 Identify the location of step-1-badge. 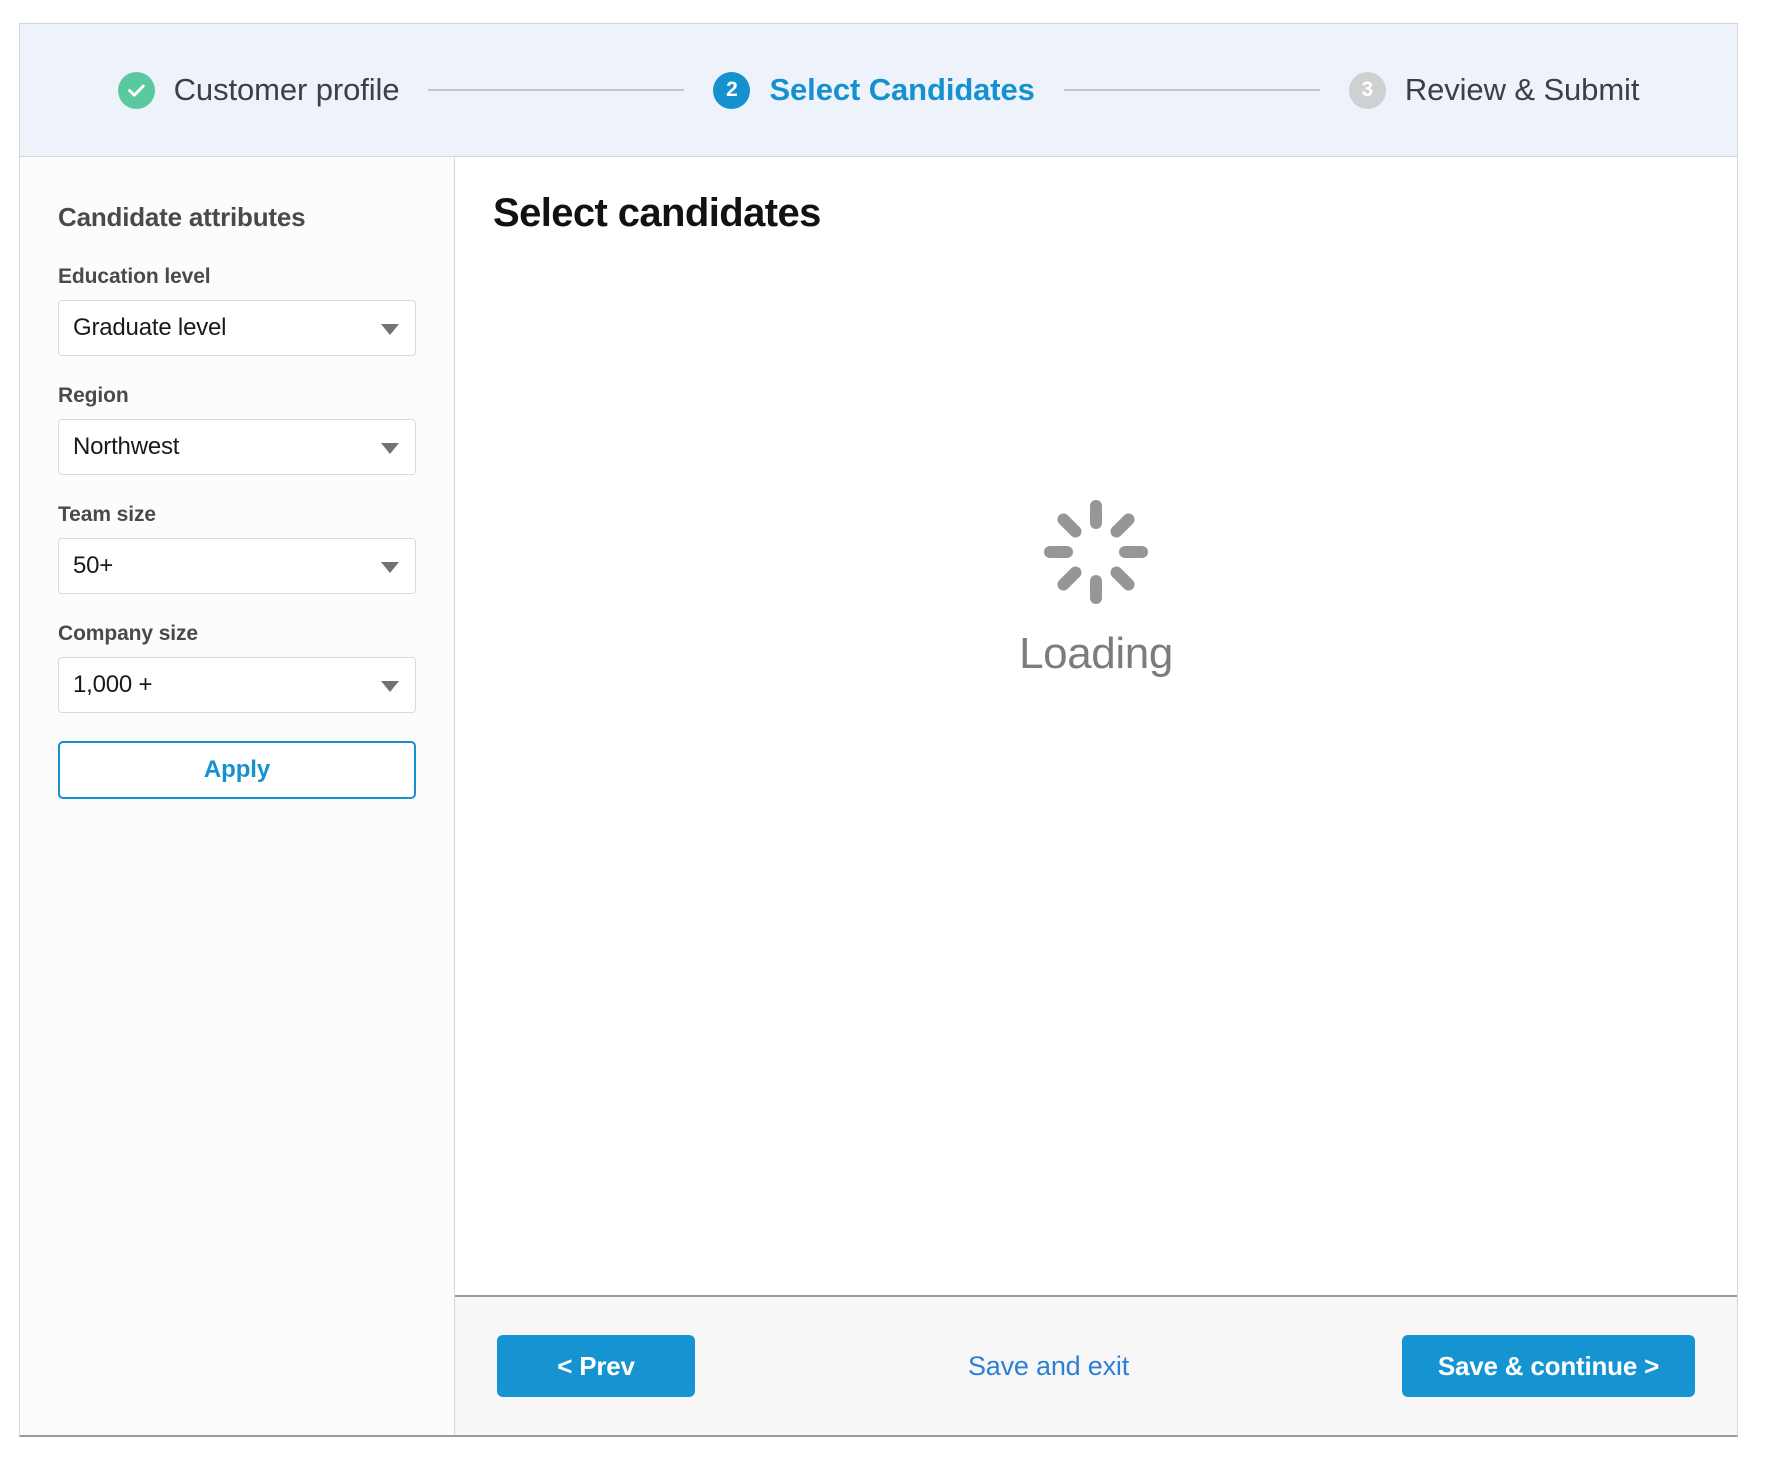
(136, 90).